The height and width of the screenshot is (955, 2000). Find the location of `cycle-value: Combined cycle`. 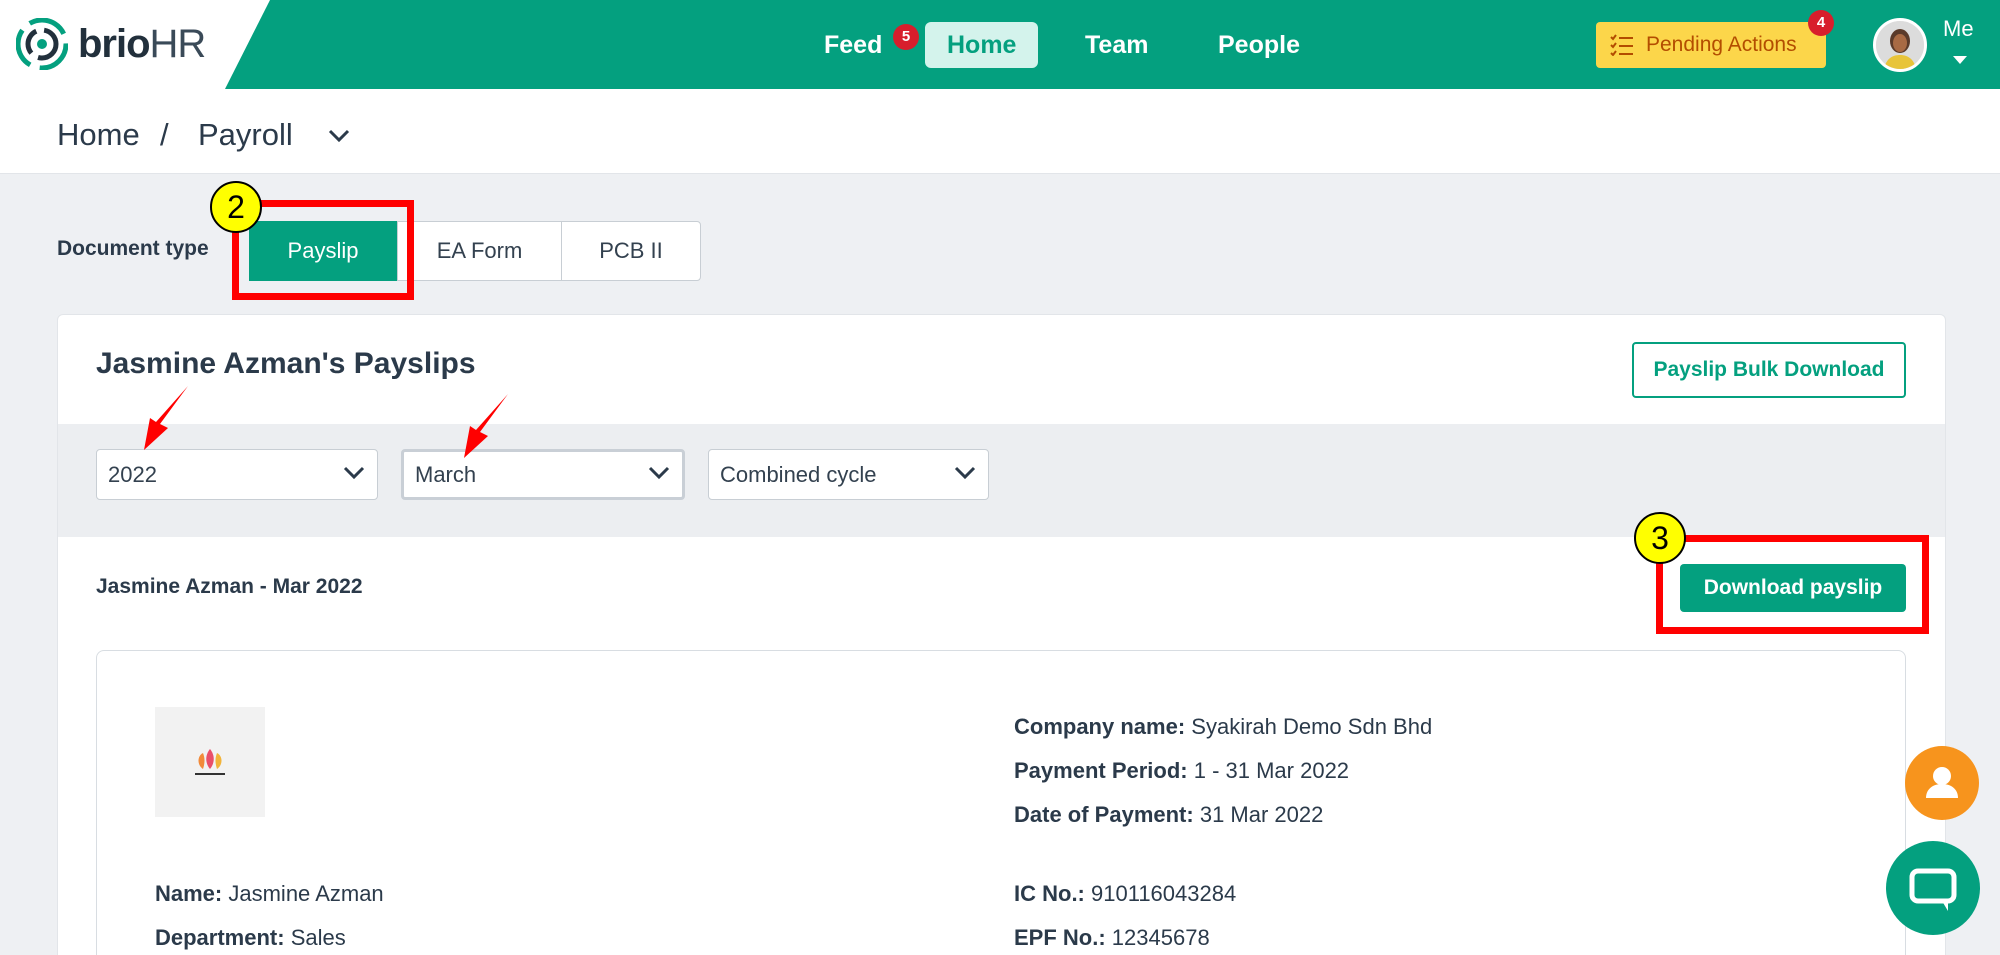

cycle-value: Combined cycle is located at coordinates (798, 474).